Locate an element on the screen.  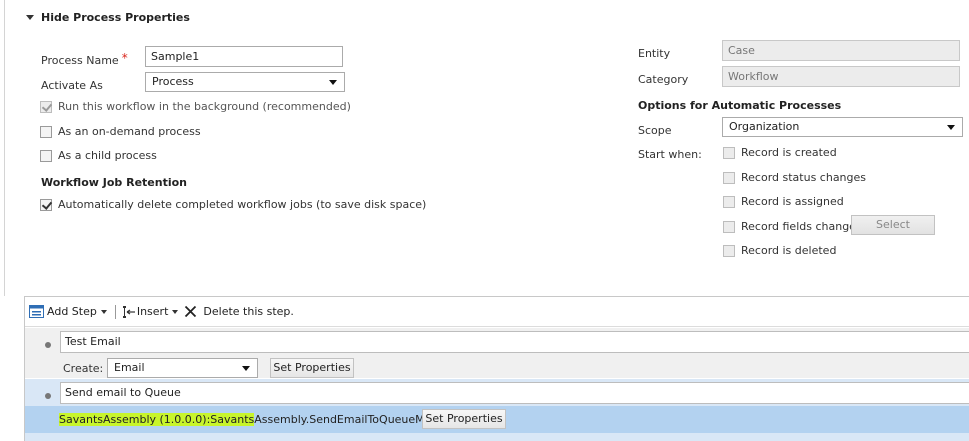
child-process-checkbox is located at coordinates (46, 155).